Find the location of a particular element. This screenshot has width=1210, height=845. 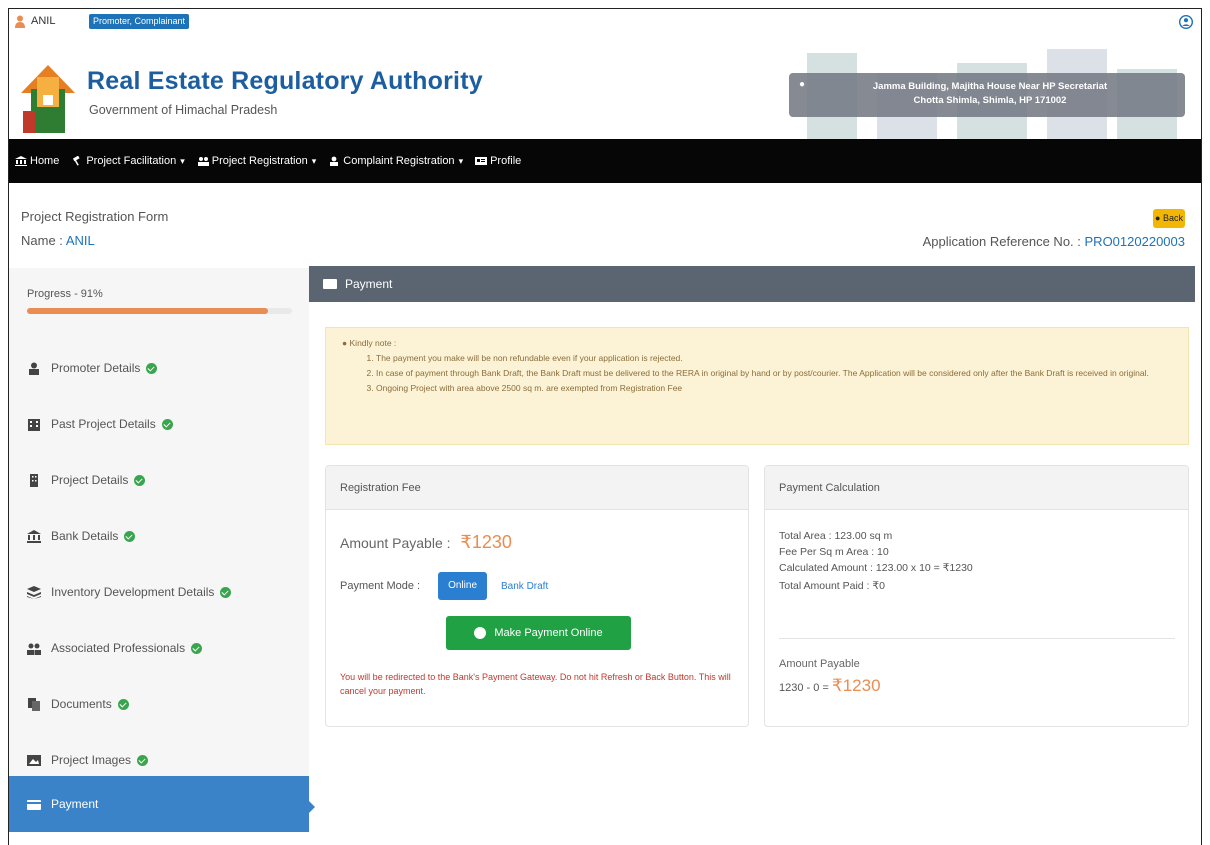

total-amount-paid: Total Amount Paid : ₹0 is located at coordinates (832, 586).